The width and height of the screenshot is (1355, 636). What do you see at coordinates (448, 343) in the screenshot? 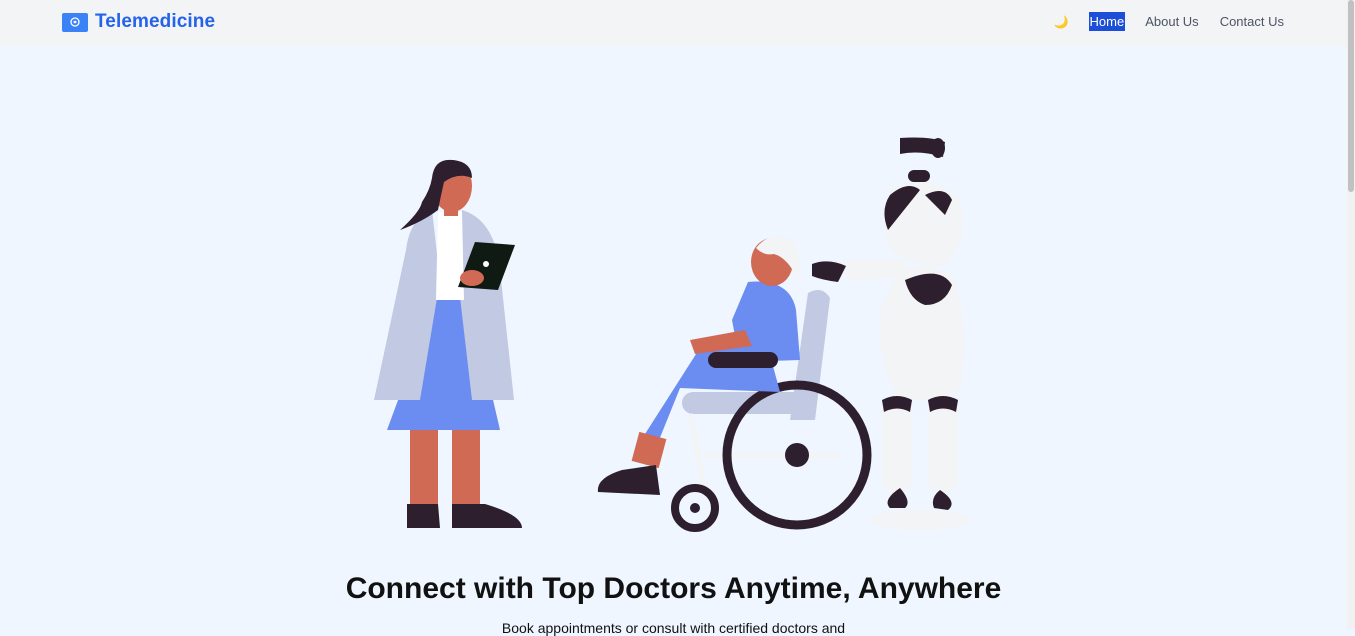
I see `doctor-figure` at bounding box center [448, 343].